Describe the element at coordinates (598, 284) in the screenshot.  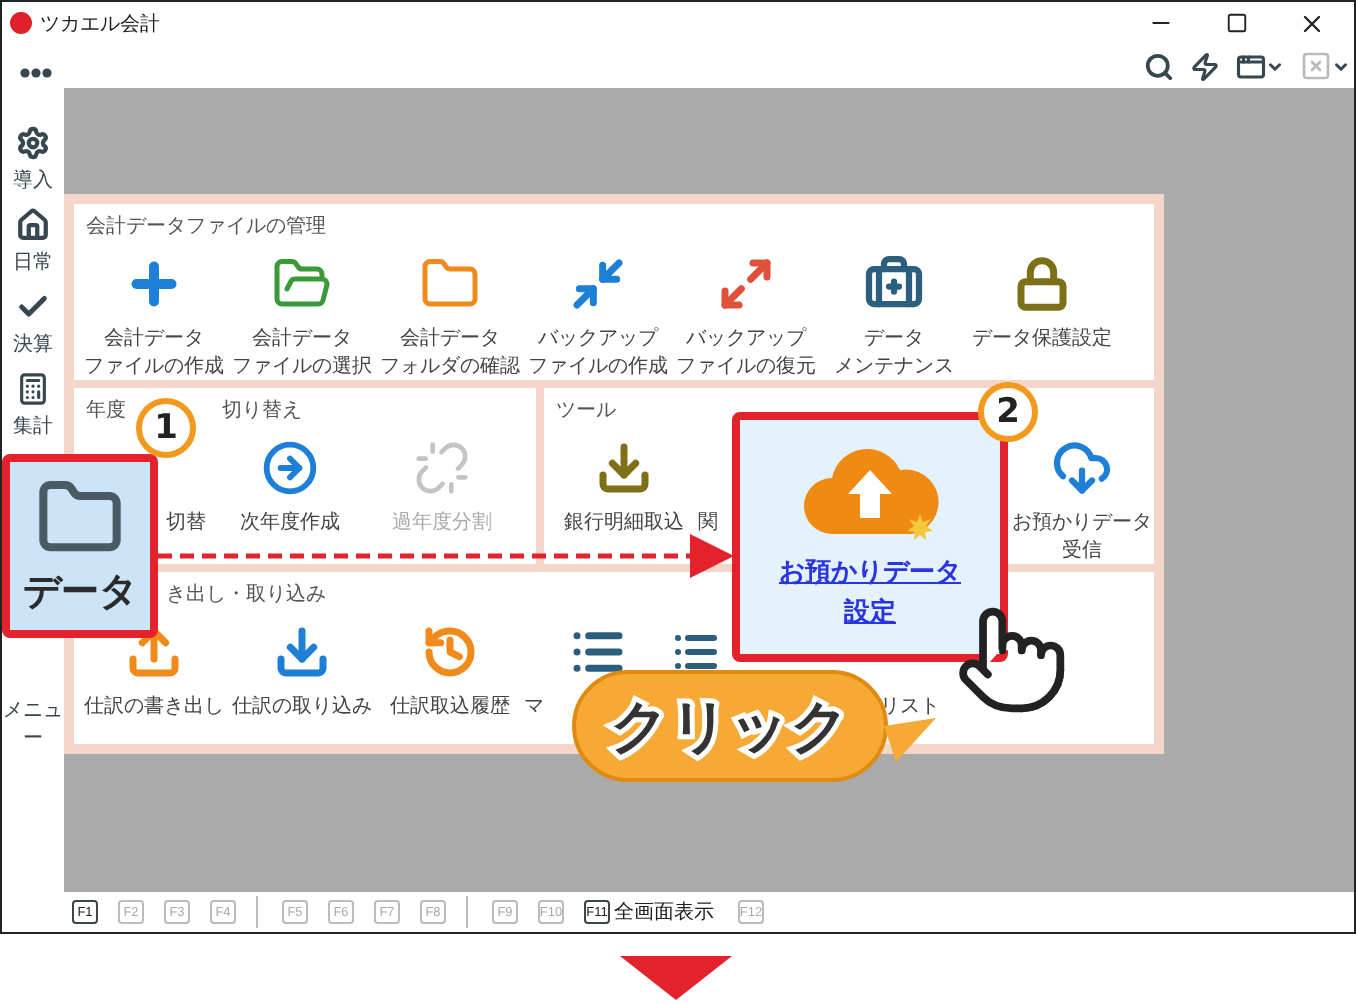
I see `arrows-inward-icon` at that location.